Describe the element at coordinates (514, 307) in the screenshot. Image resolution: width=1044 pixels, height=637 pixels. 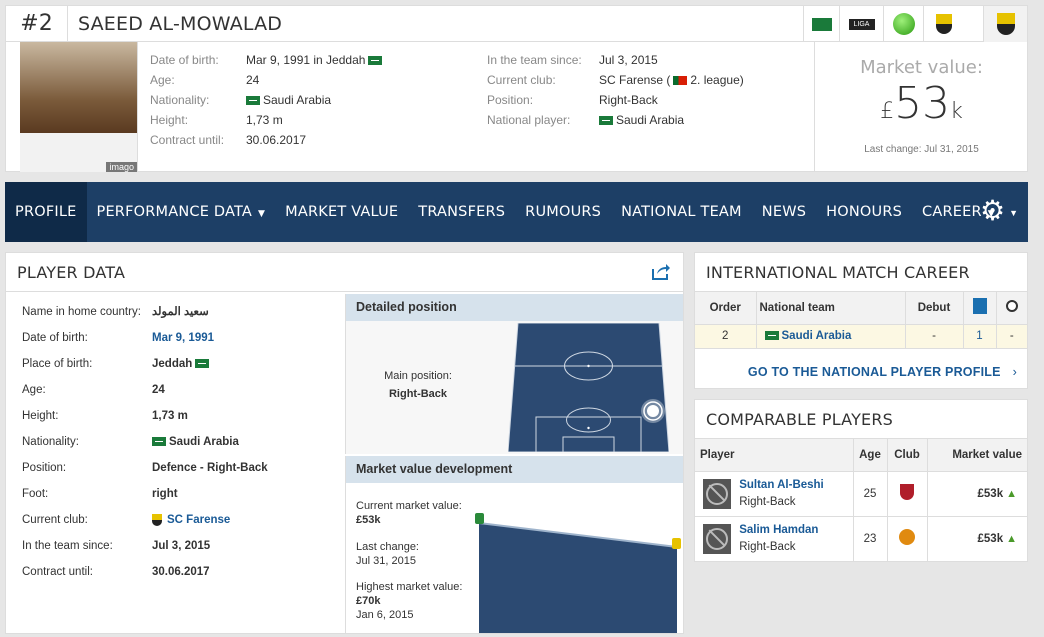
I see `detailed-position-title: Detailed position` at that location.